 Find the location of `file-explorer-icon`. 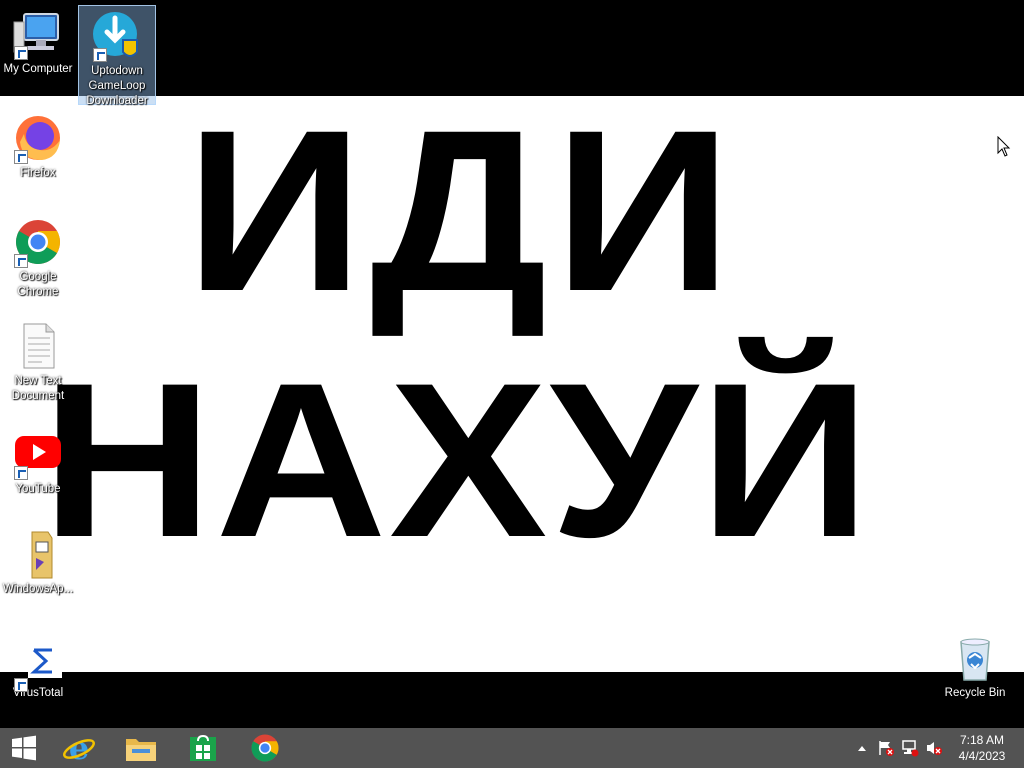

file-explorer-icon is located at coordinates (141, 750).